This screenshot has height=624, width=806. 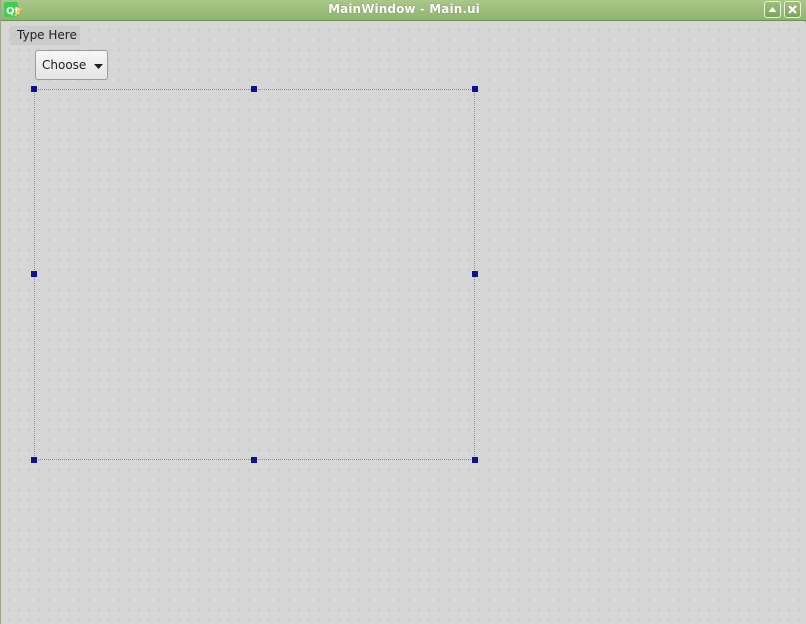 I want to click on maximize-icon, so click(x=772, y=9).